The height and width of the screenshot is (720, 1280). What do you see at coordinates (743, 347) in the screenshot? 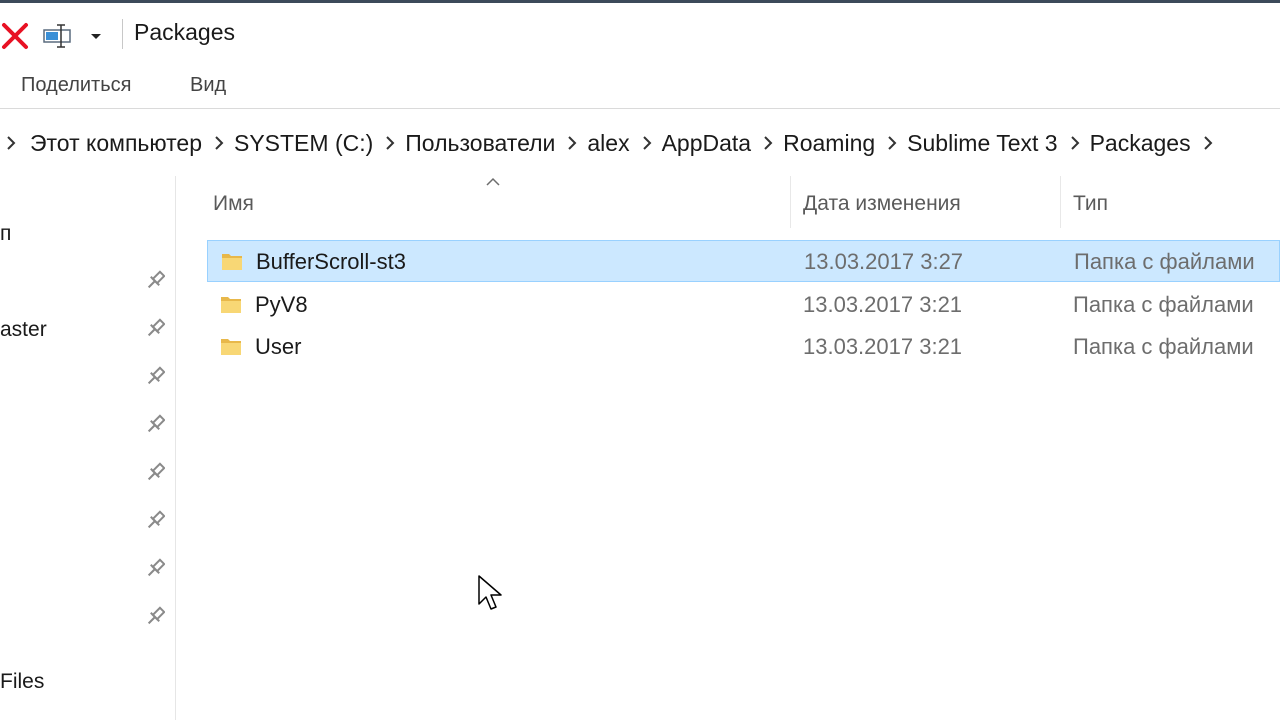
I see `file-row: User 13.03.2017 3:21 Папка с файлами` at bounding box center [743, 347].